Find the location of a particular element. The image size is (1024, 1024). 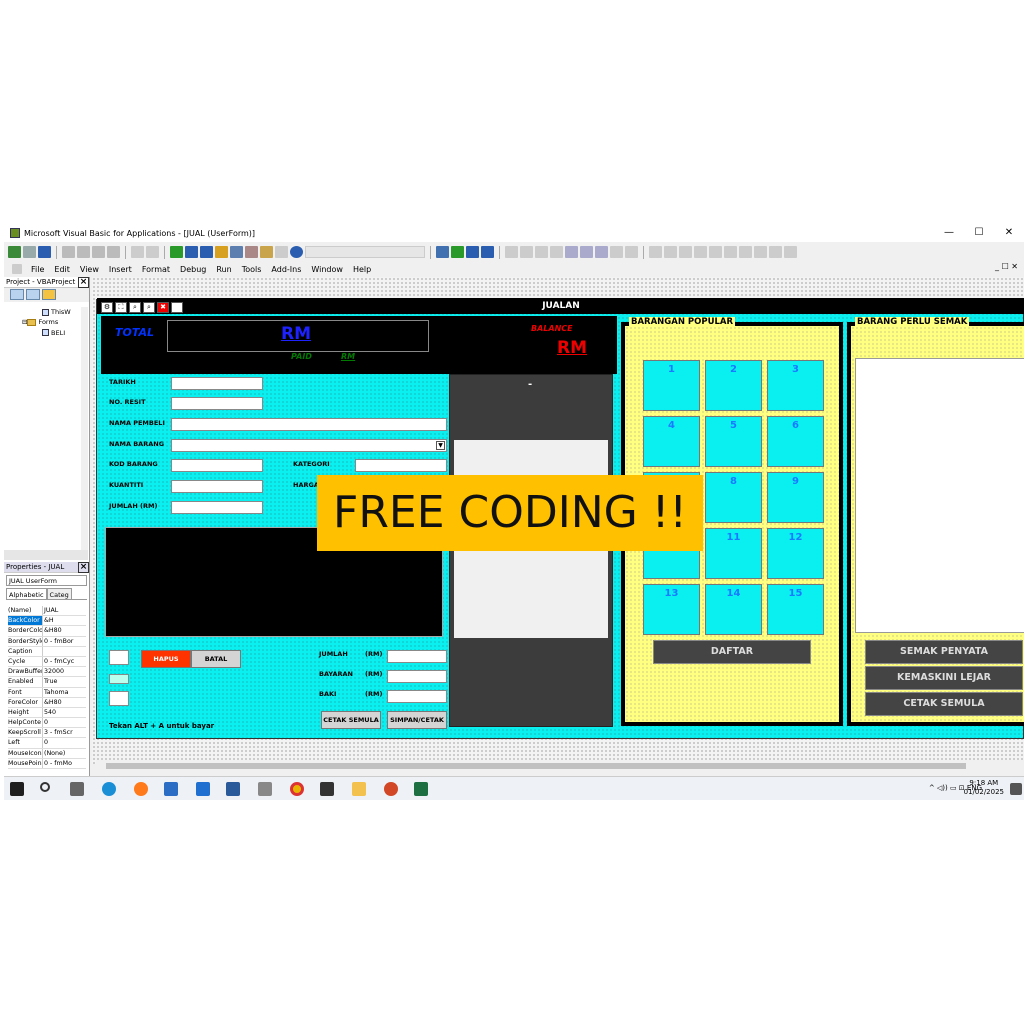

chevron-down-icon: ▼ is located at coordinates (440, 445).